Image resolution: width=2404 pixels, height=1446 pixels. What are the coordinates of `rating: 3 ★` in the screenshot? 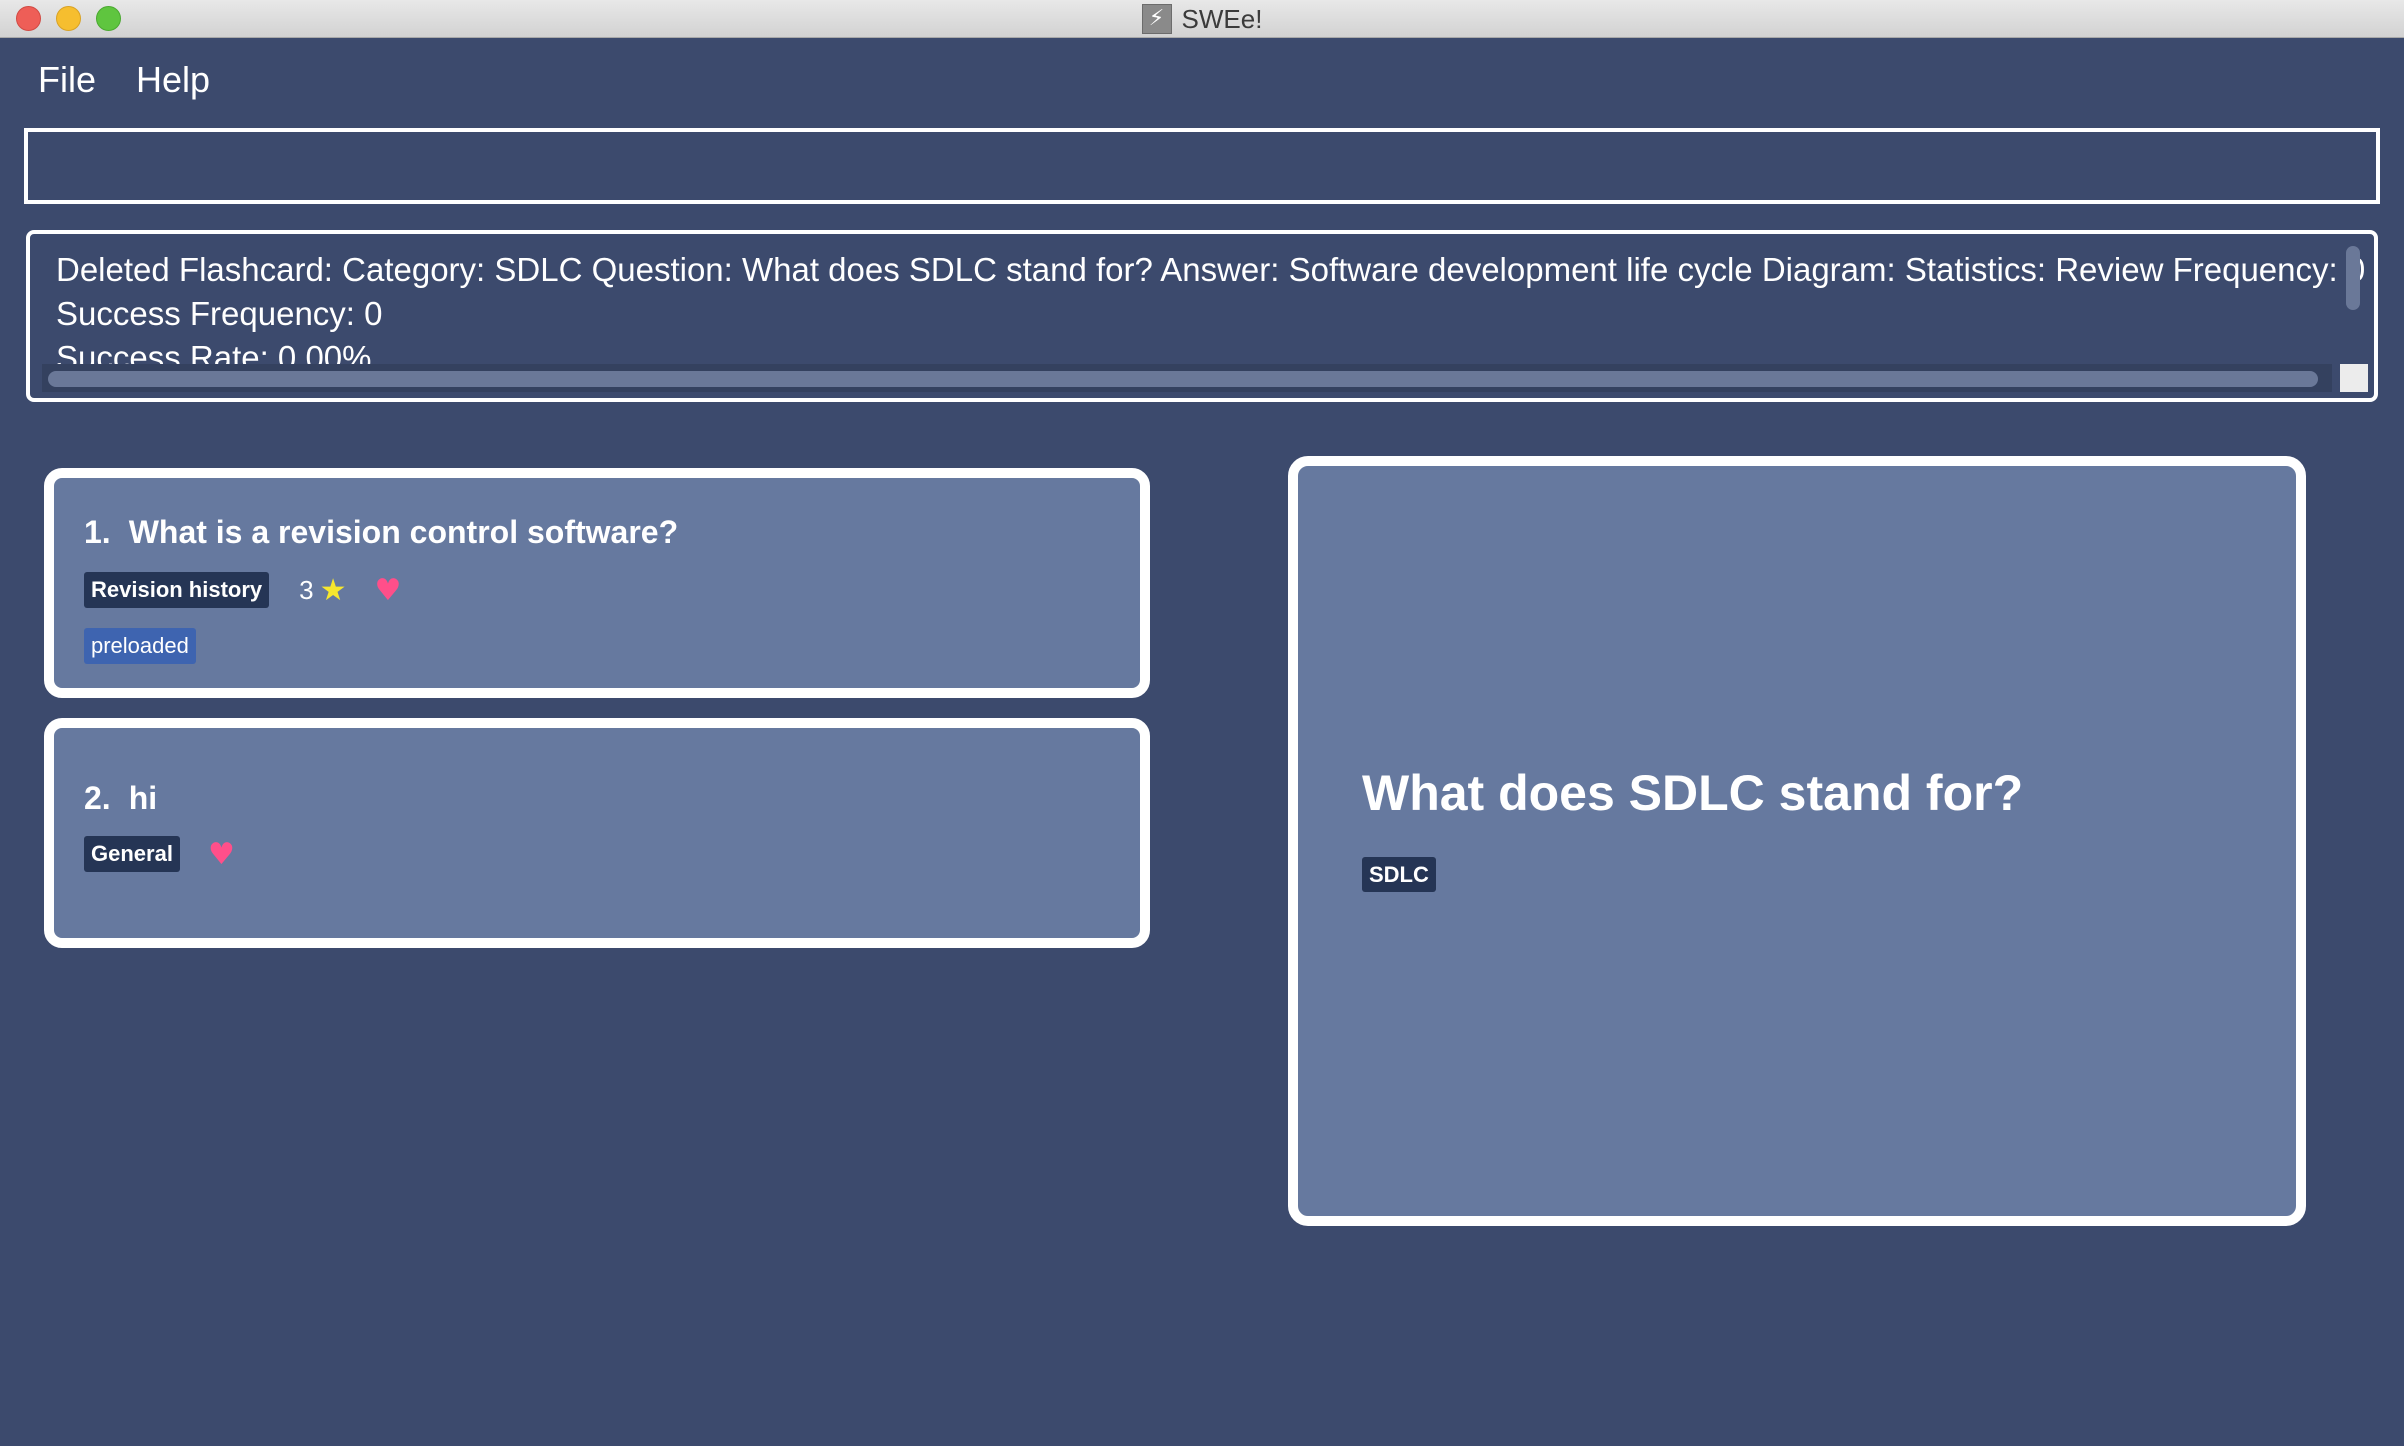 It's located at (322, 590).